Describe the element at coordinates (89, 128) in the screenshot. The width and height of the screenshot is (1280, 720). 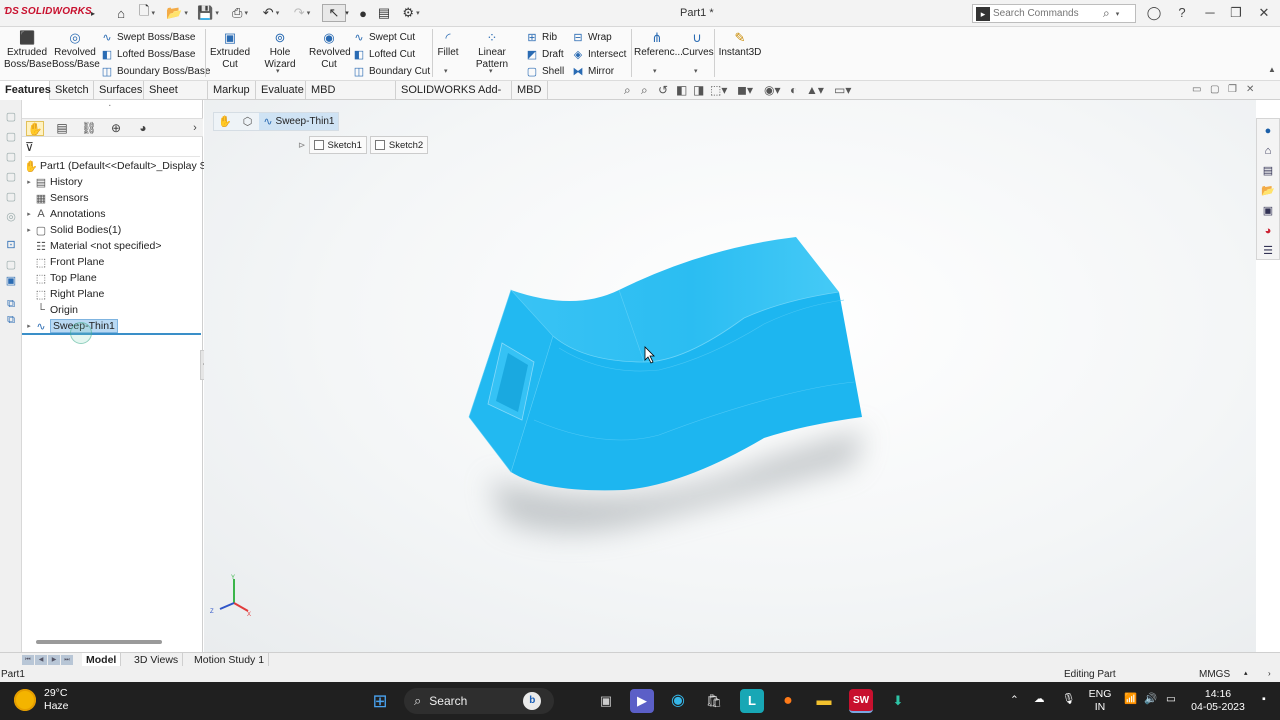
I see `configuration-manager-tab-icon: ⛓` at that location.